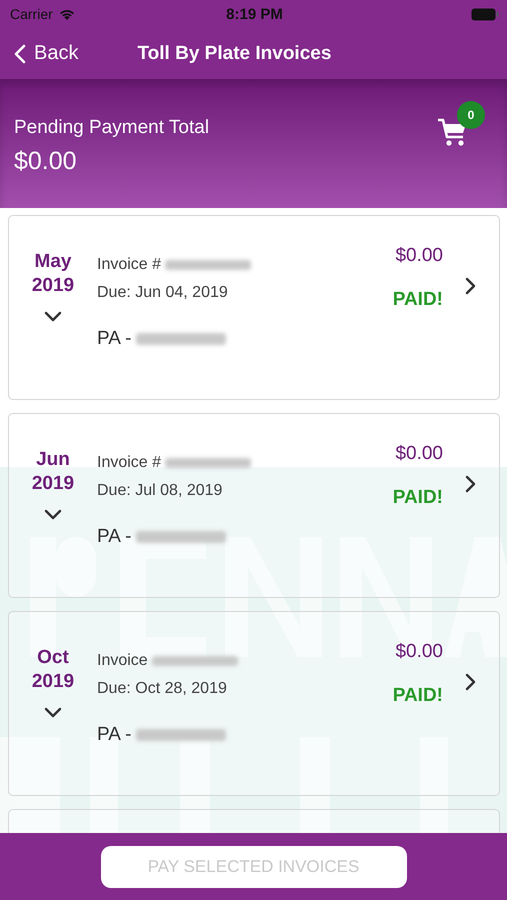 The image size is (507, 900). I want to click on carrier-label: Carrier, so click(31, 14).